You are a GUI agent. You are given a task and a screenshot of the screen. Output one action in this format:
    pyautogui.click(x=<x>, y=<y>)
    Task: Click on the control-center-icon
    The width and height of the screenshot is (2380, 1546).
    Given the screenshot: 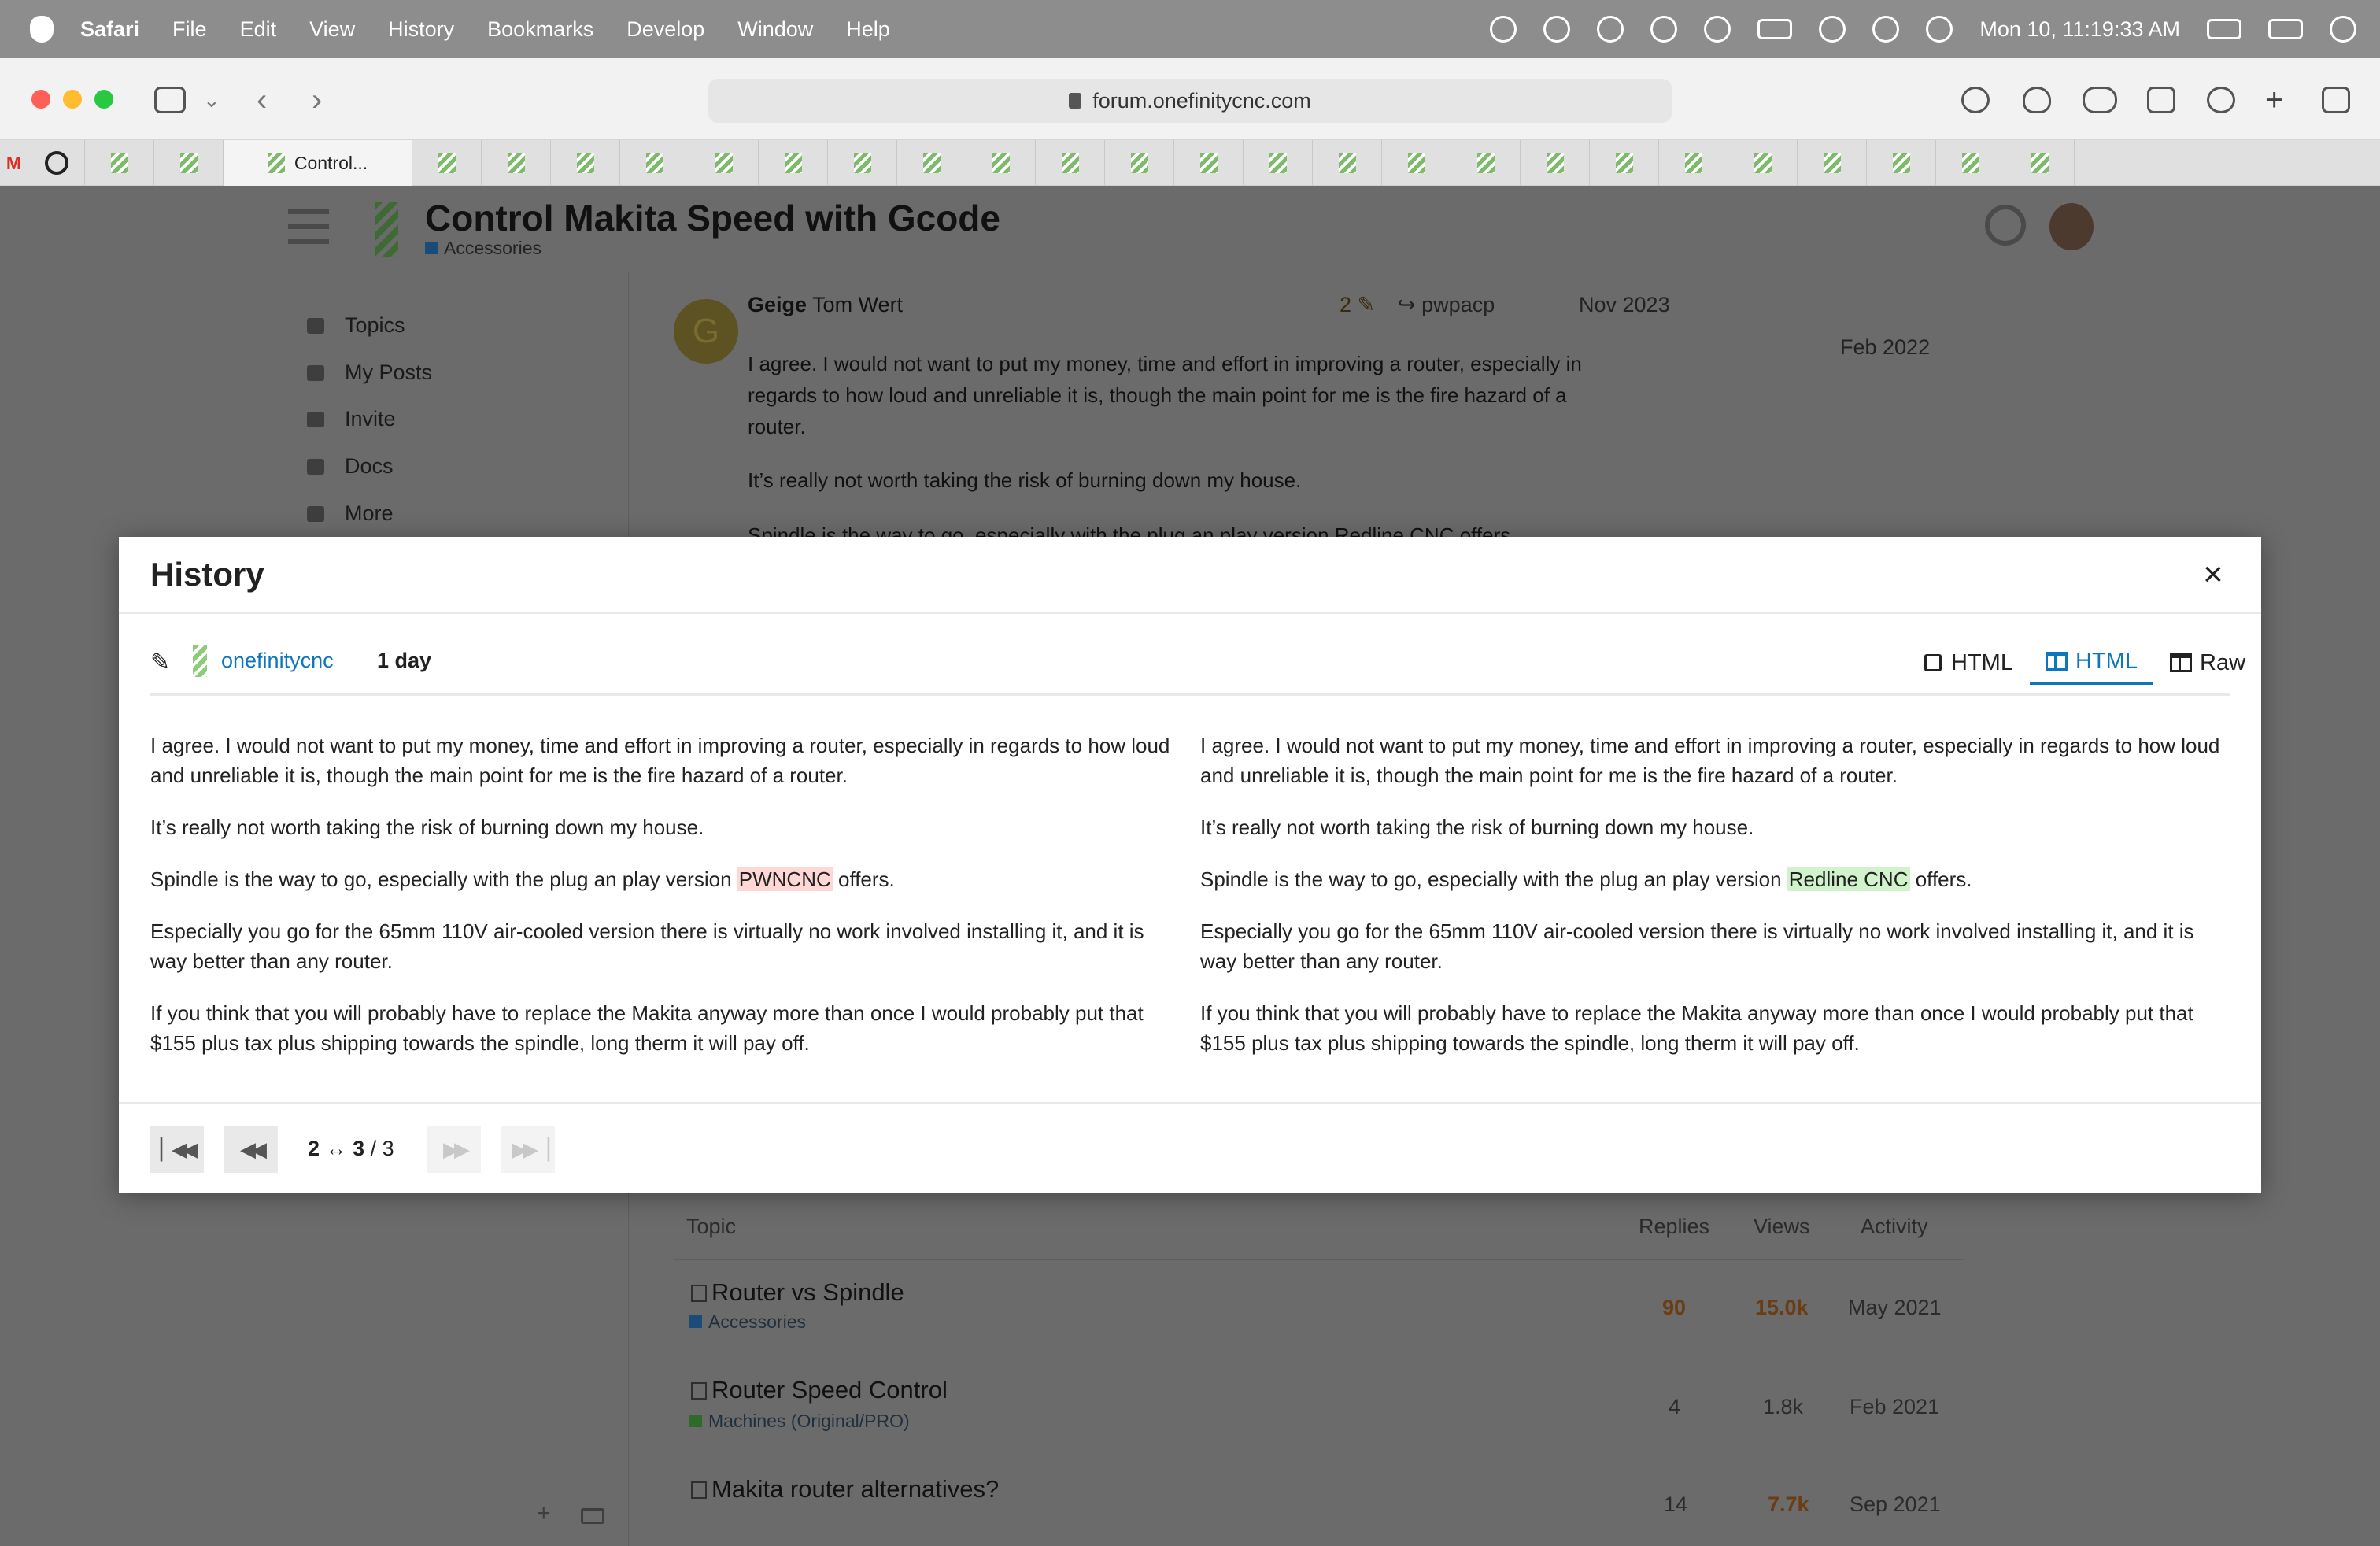 What is the action you would take?
    pyautogui.click(x=2285, y=29)
    